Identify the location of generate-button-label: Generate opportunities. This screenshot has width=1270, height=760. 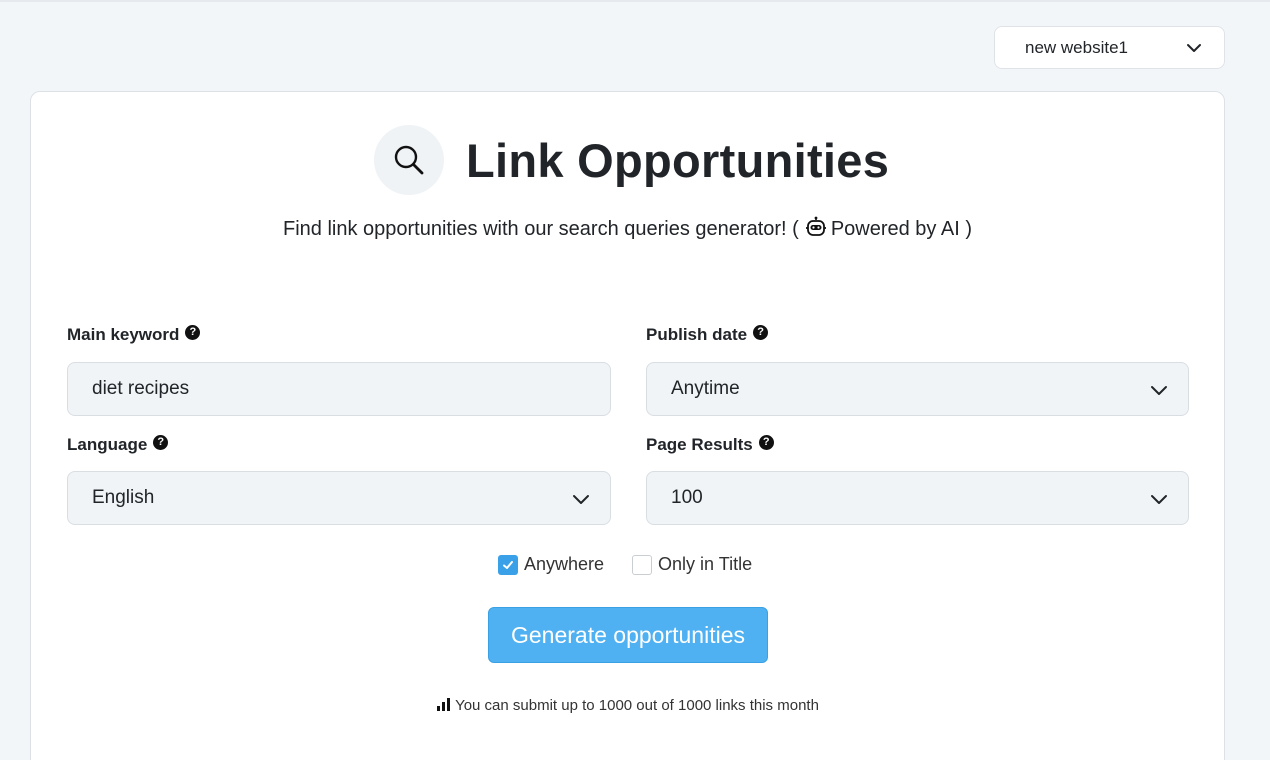
(628, 634).